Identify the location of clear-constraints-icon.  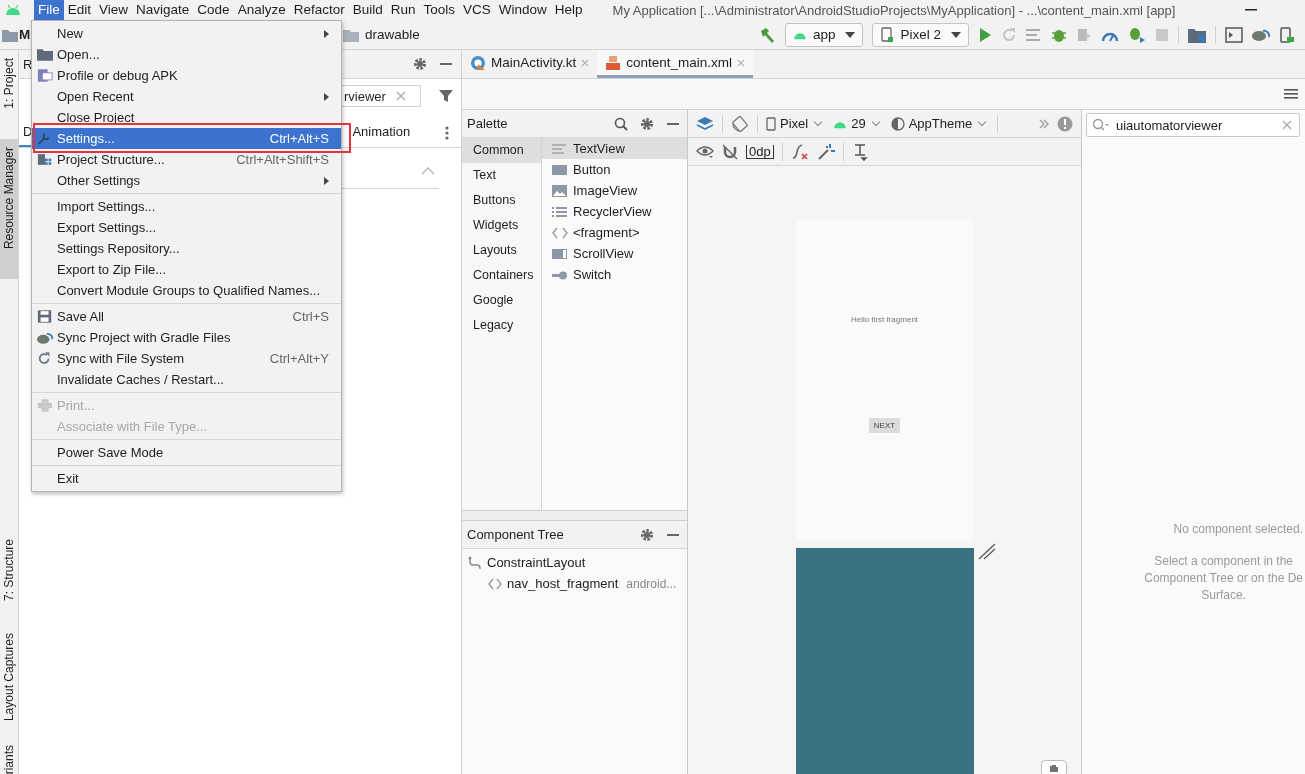
(799, 151).